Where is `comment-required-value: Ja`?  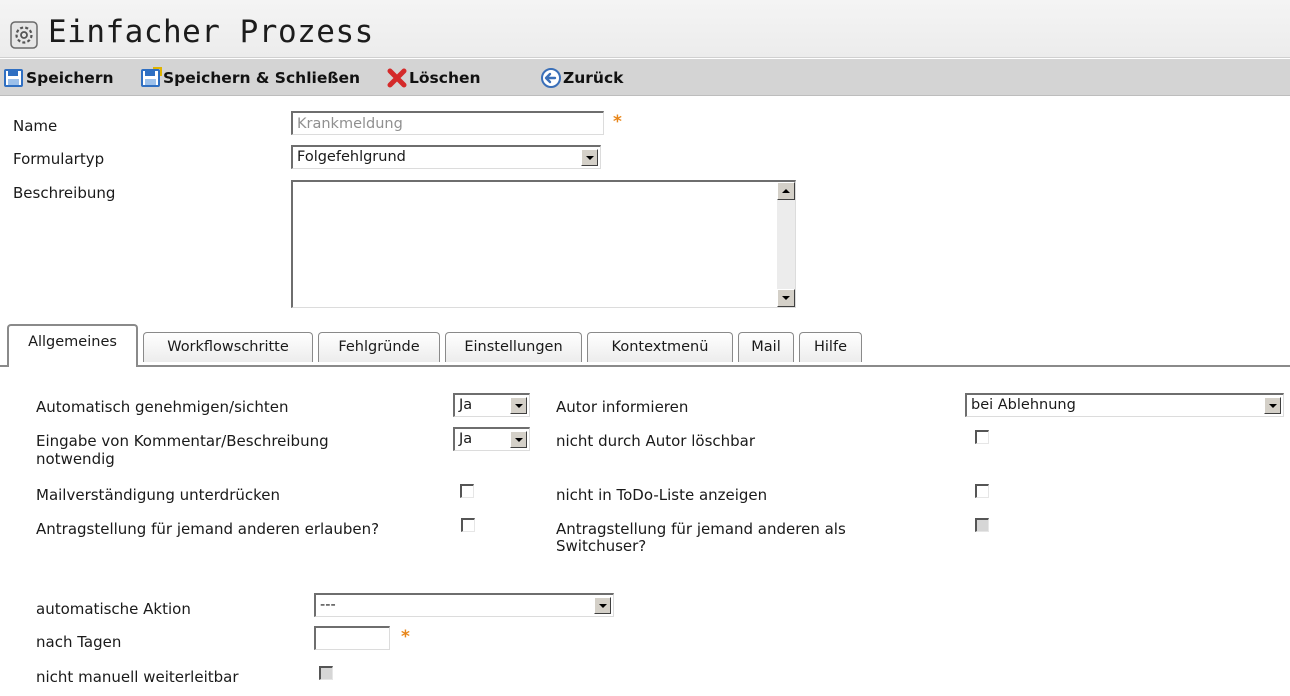
comment-required-value: Ja is located at coordinates (466, 439).